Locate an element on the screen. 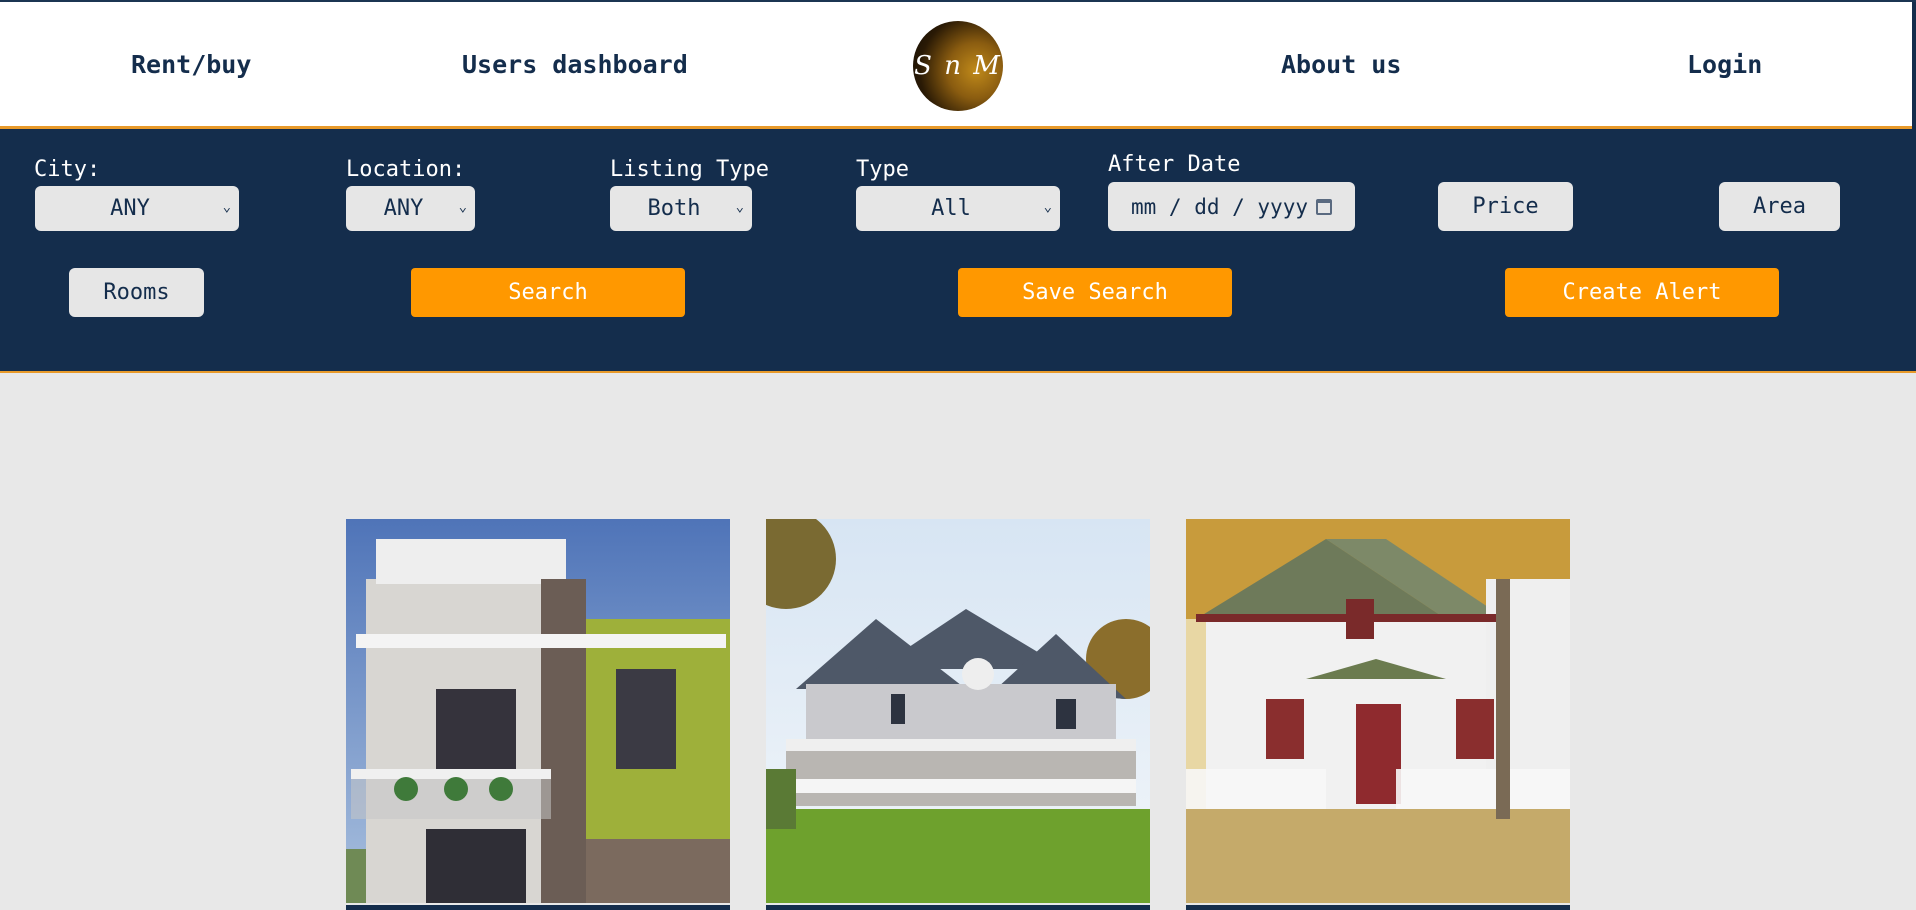 The image size is (1916, 910). calendar-icon is located at coordinates (1324, 206).